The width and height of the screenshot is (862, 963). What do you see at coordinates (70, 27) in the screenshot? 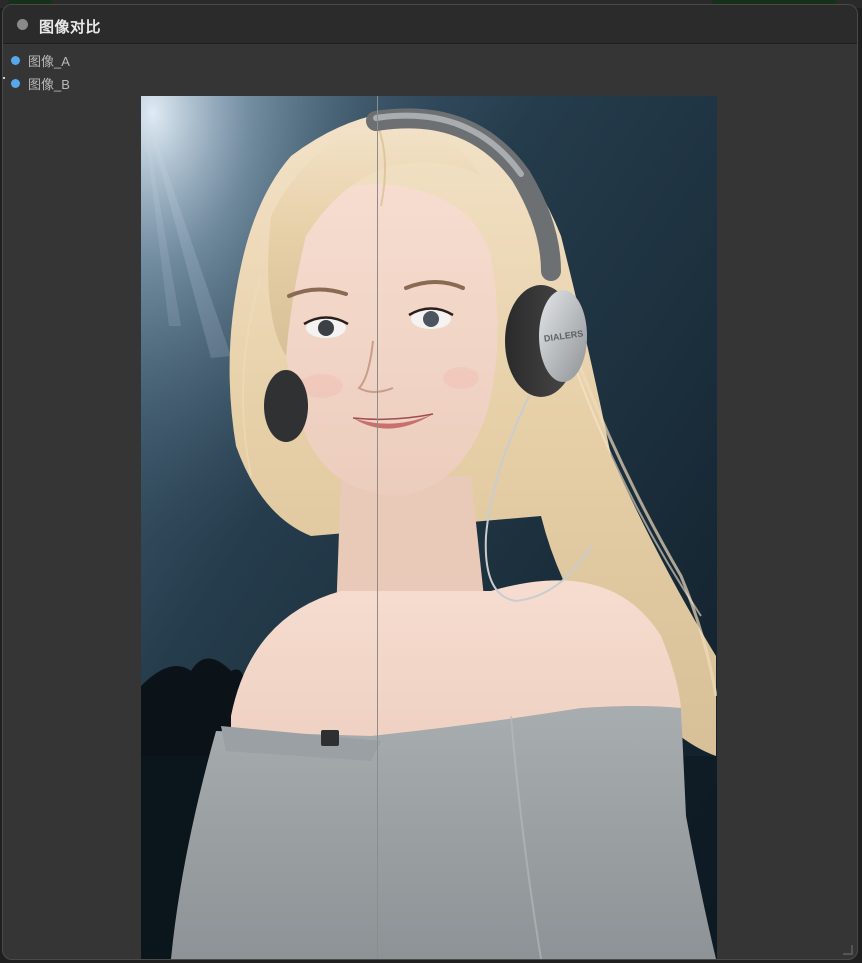
I see `node-title: 图像对比` at bounding box center [70, 27].